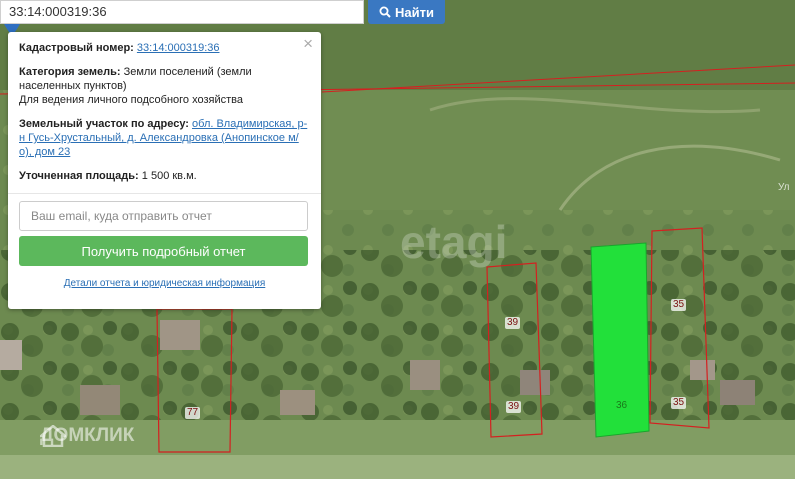  I want to click on report-details-row: Детали отчета и юридическая информация, so click(164, 283).